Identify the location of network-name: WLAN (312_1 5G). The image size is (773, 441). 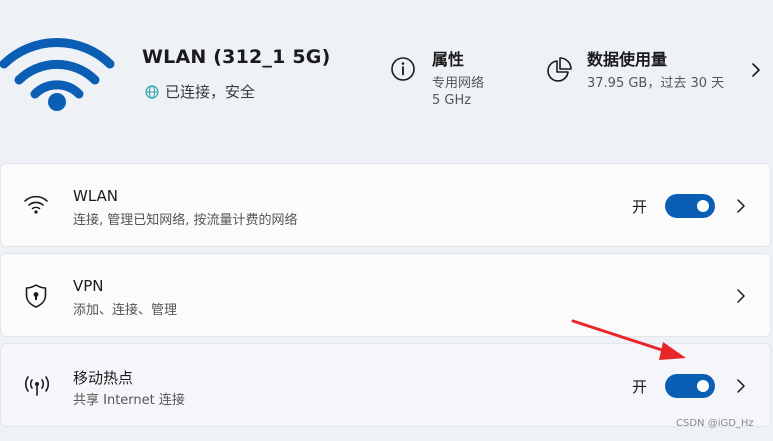
(236, 57).